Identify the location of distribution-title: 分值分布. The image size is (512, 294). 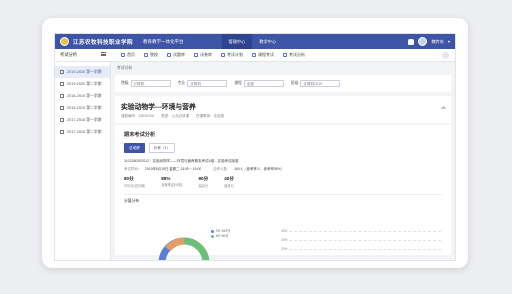
(132, 201).